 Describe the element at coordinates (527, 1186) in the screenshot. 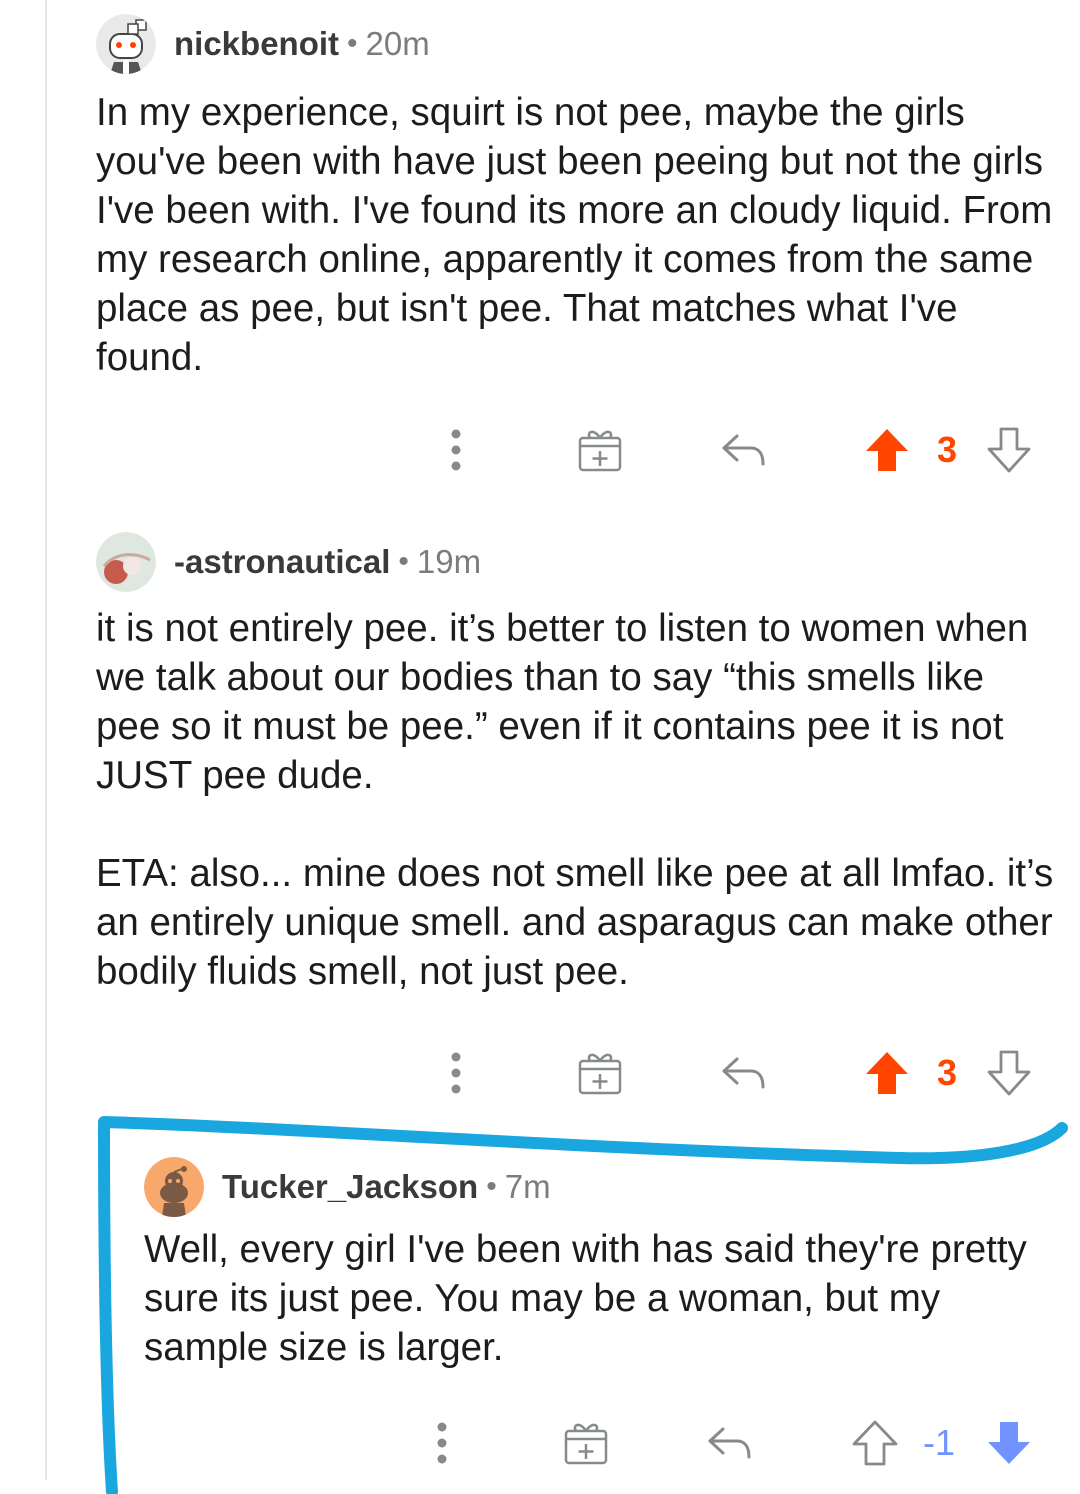

I see `timestamp: 7m` at that location.